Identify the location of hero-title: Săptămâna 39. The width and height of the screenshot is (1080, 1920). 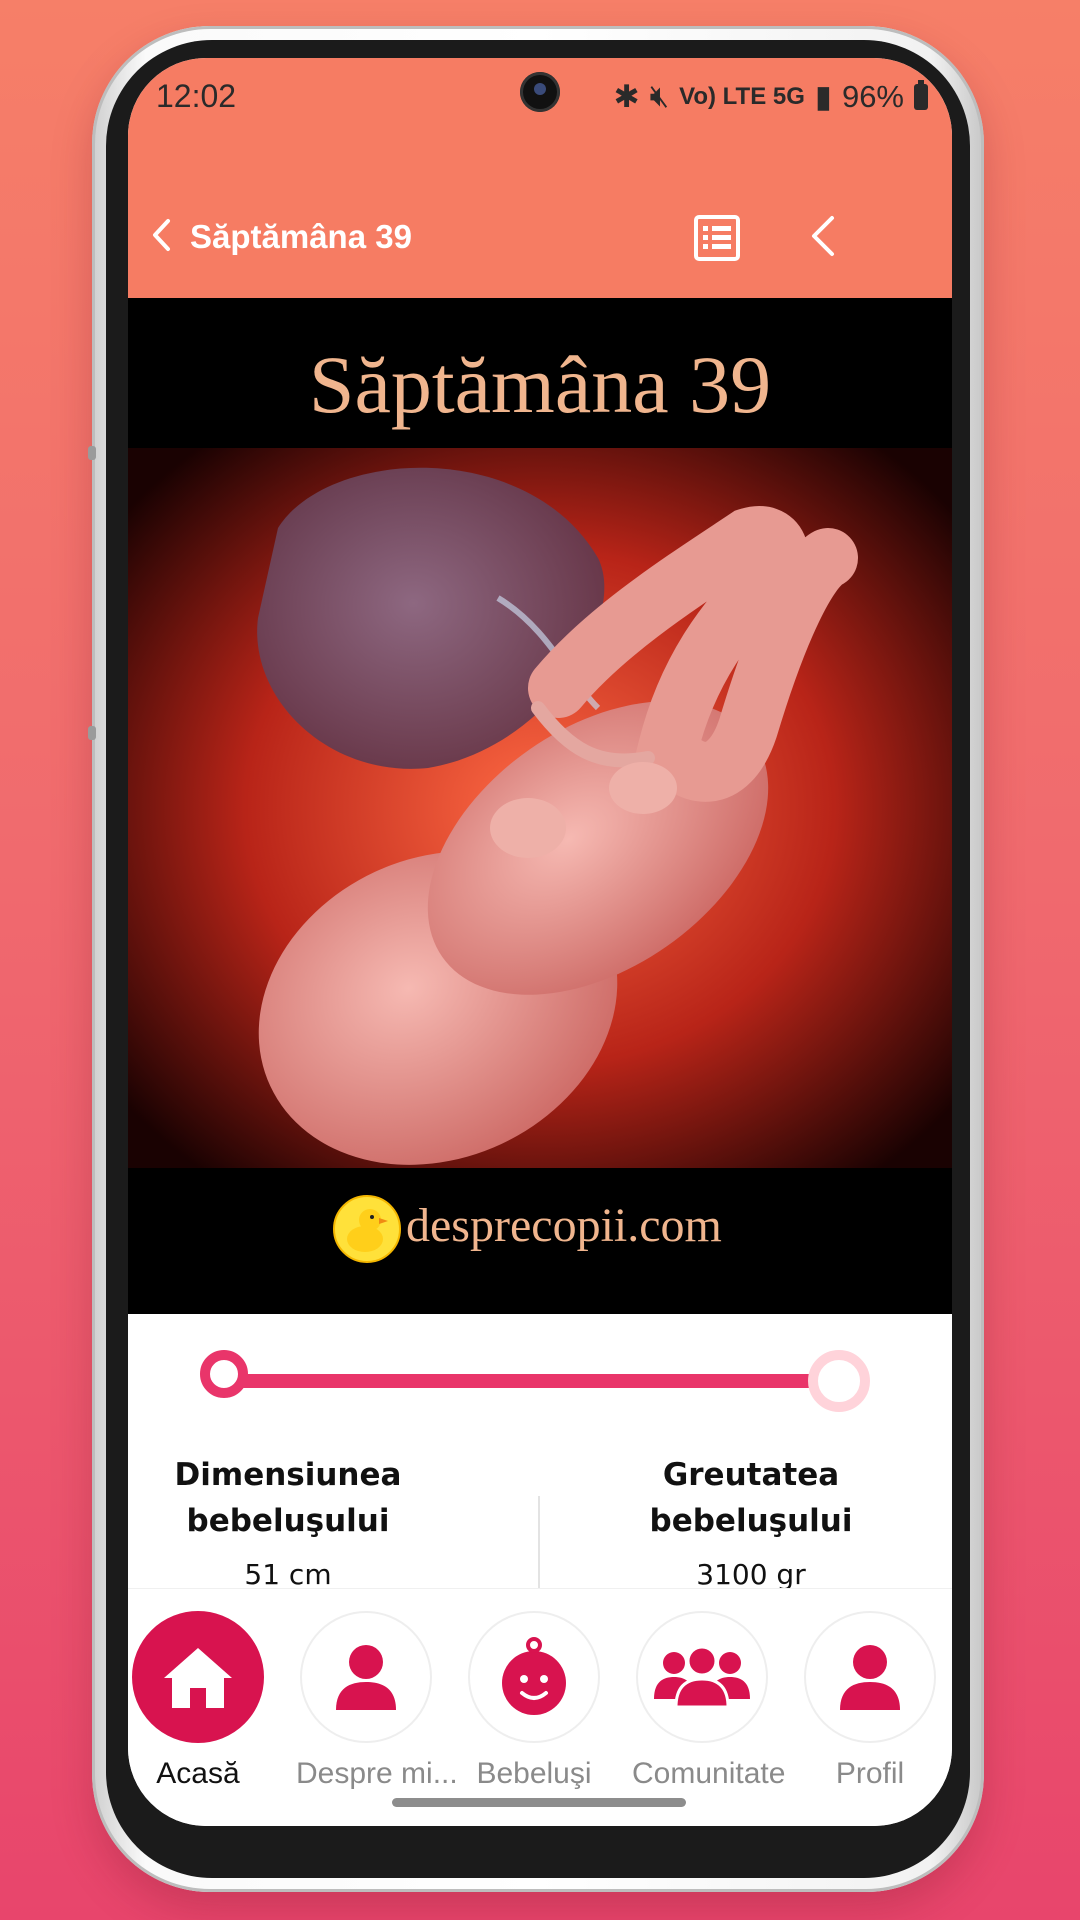
(540, 384).